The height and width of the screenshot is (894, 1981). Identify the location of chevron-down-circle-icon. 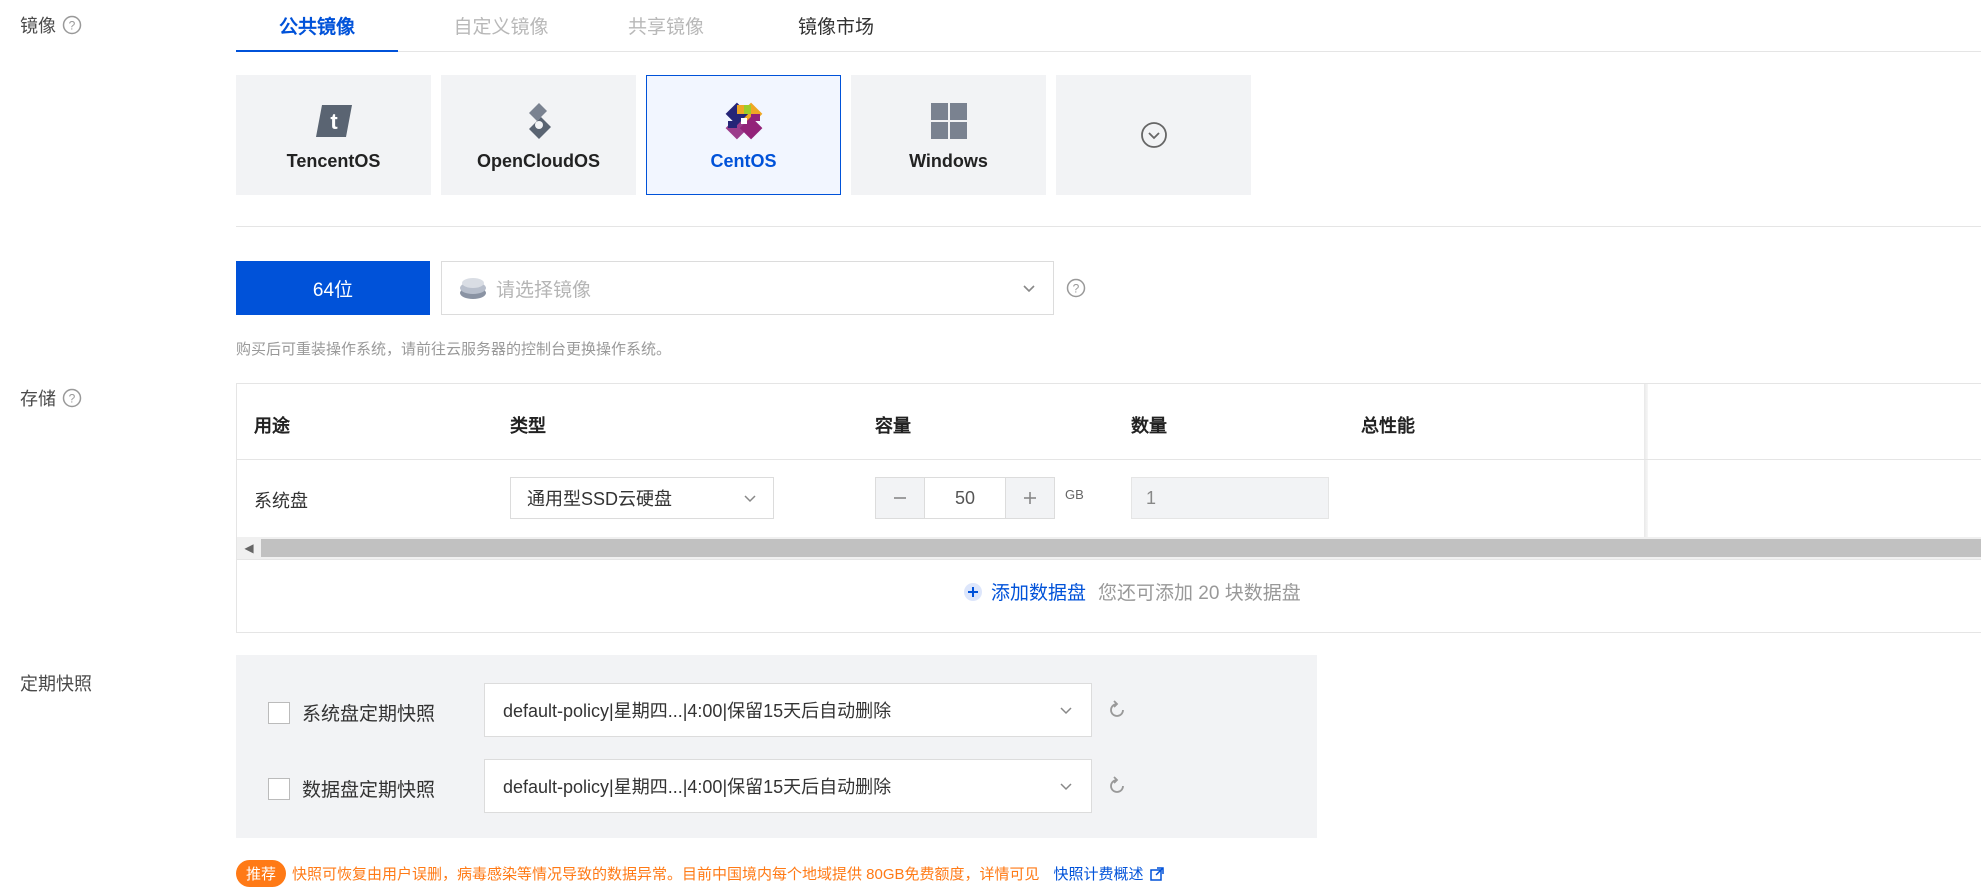
(1153, 135).